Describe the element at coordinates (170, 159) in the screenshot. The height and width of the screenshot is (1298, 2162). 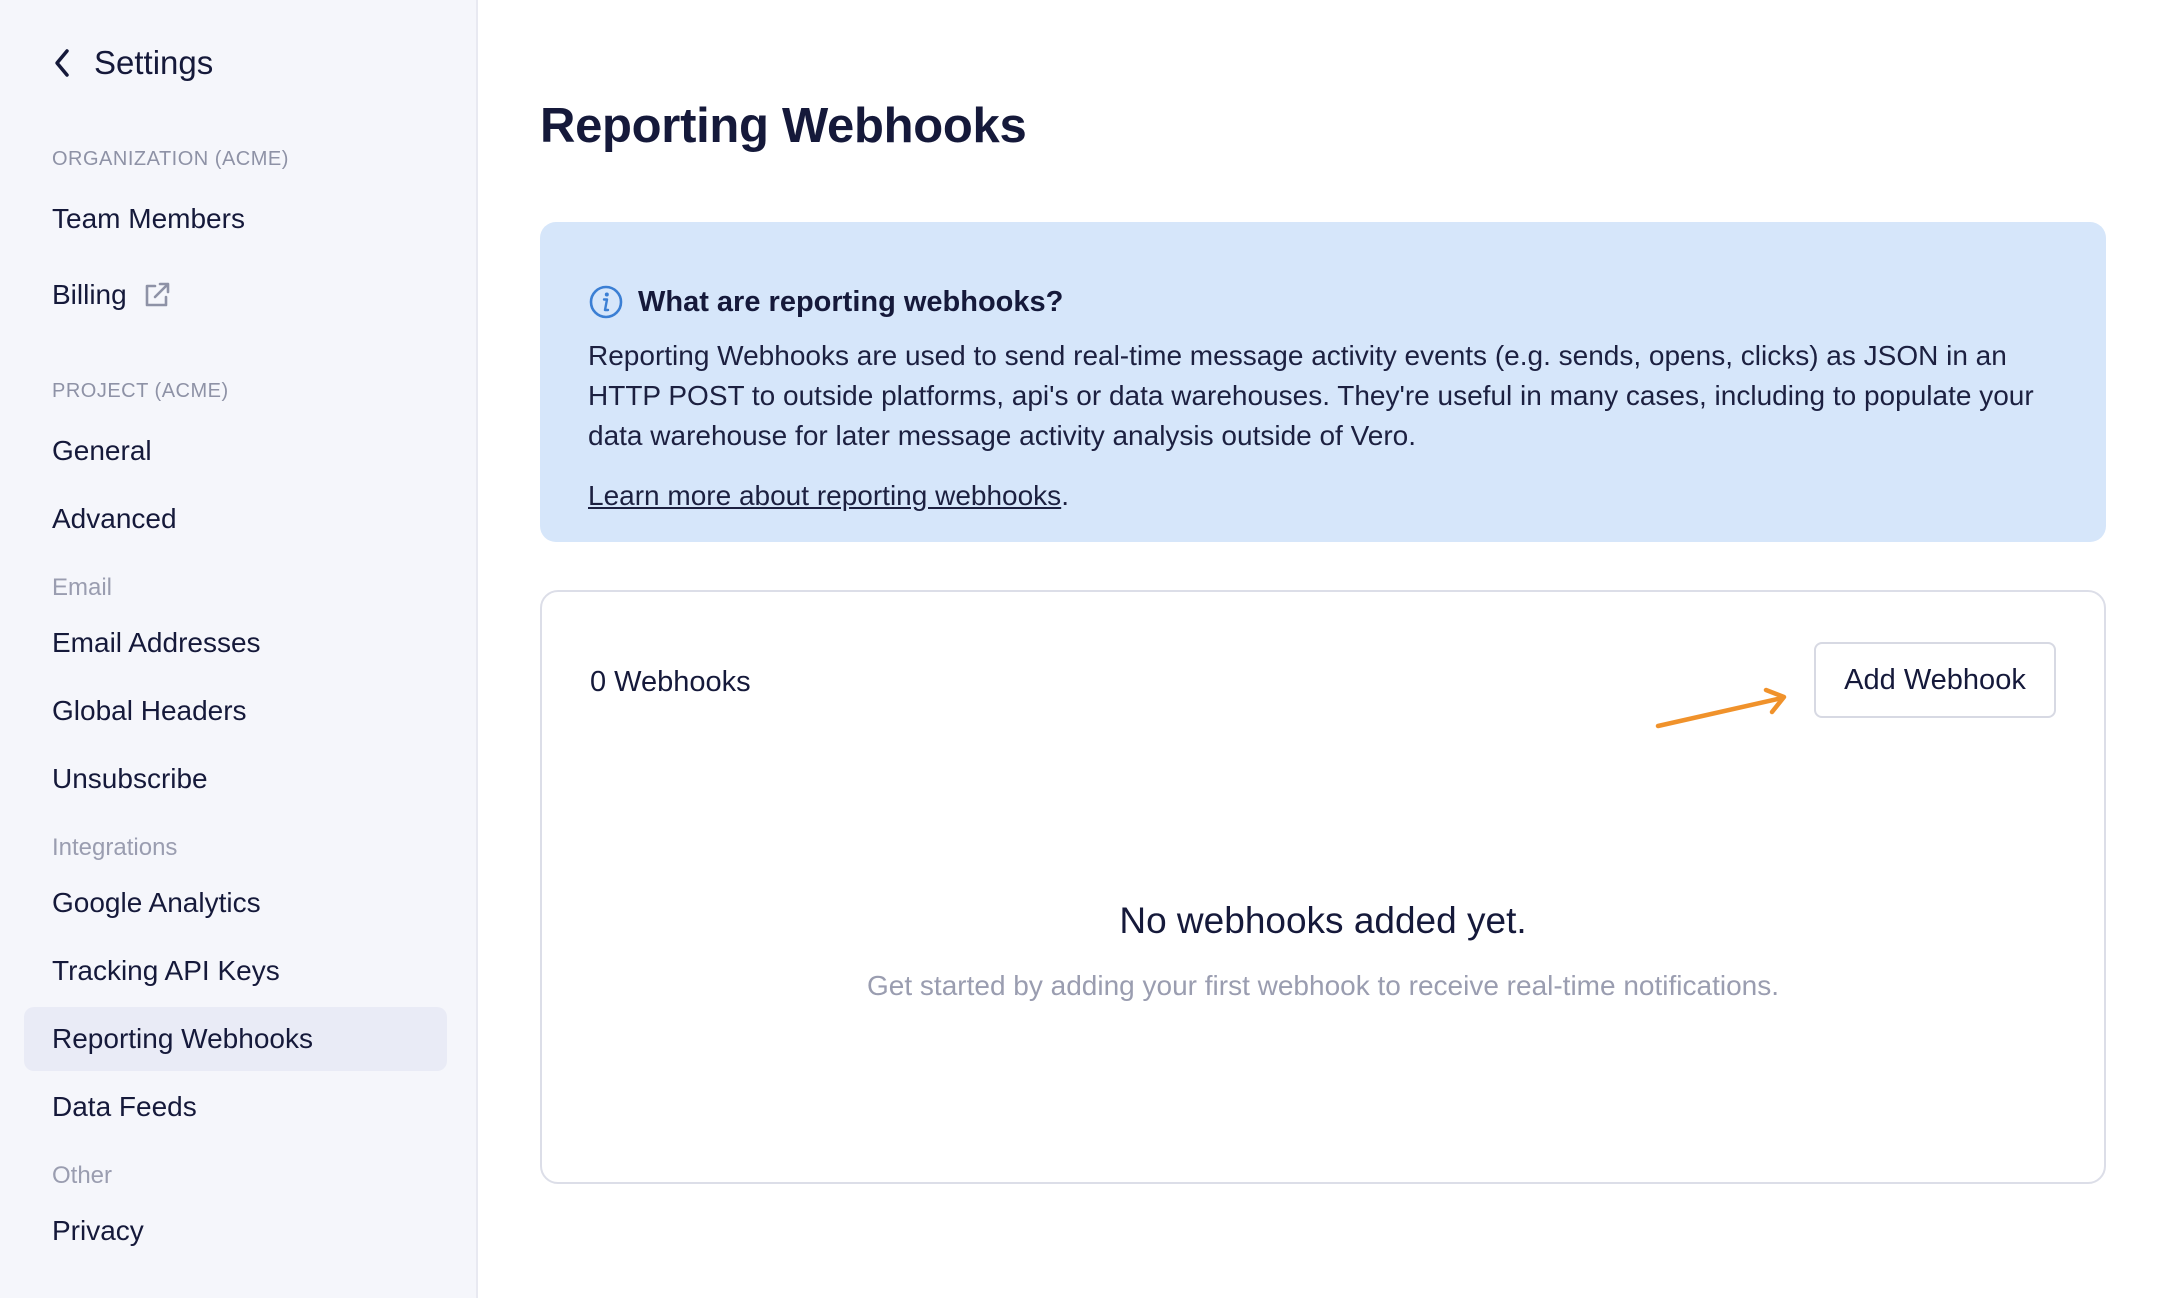
I see `section-label-organization: ORGANIZATION (ACME)` at that location.